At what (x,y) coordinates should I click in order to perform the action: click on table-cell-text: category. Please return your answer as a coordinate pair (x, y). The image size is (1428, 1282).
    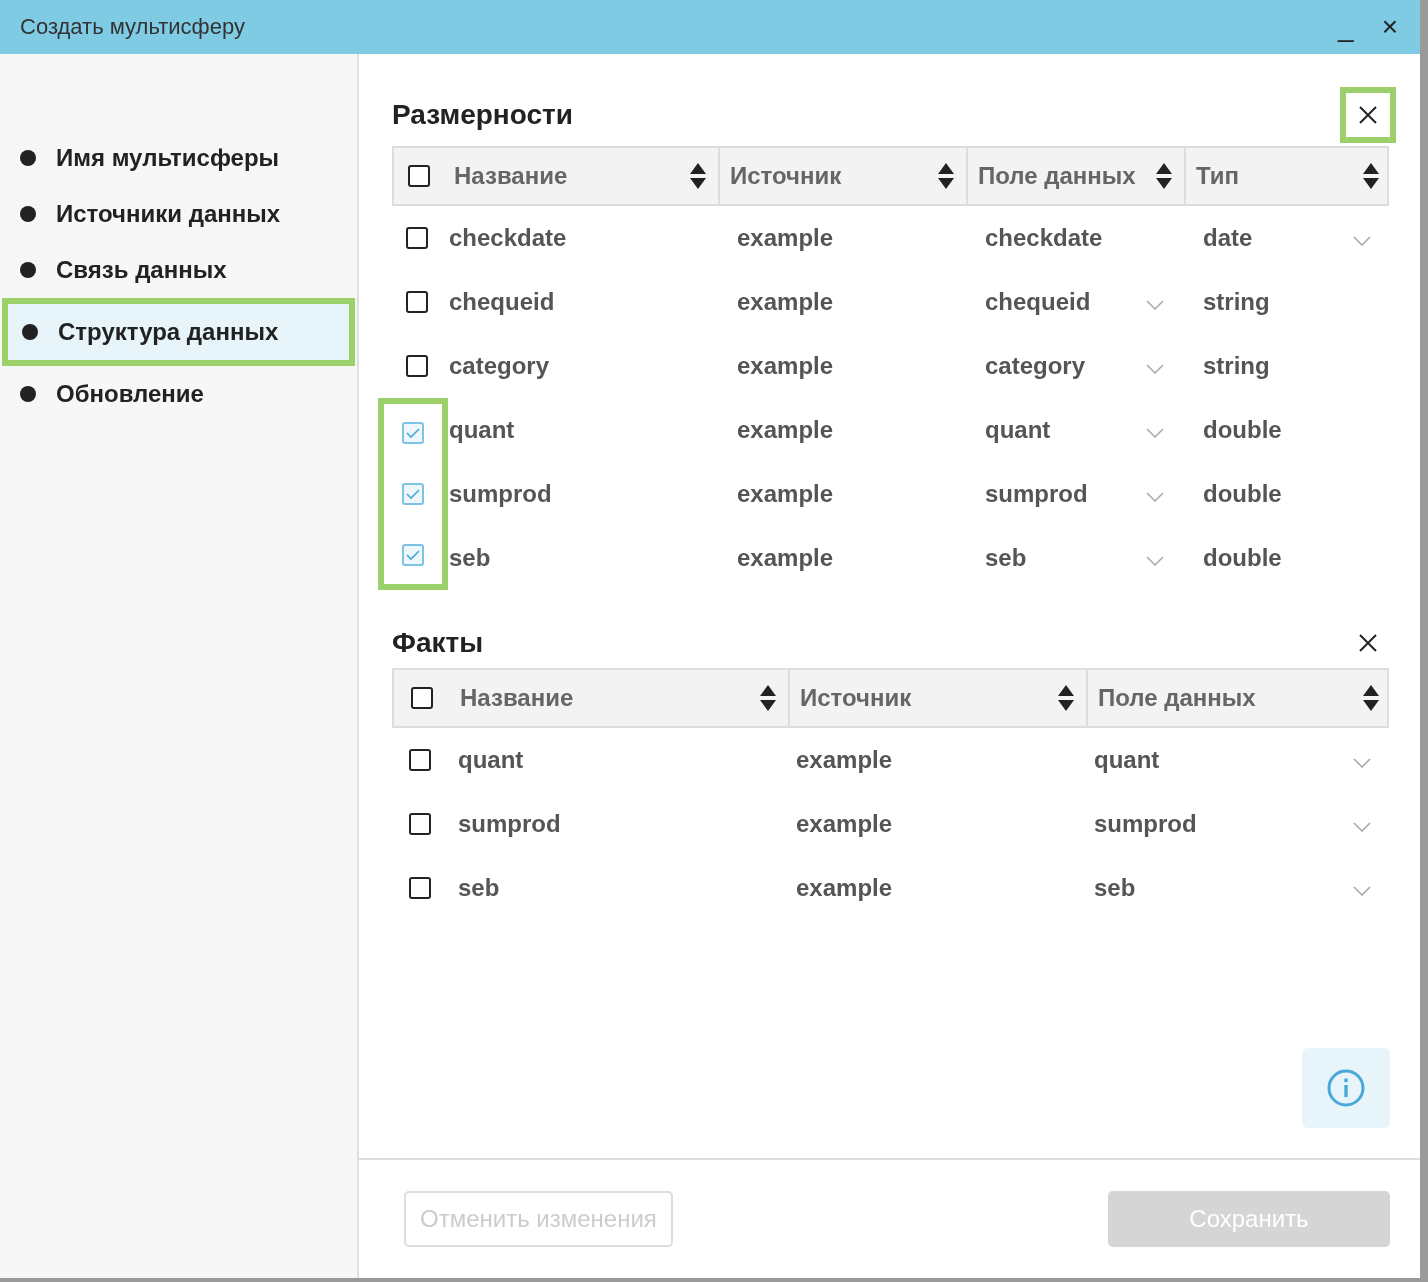
    Looking at the image, I should click on (499, 366).